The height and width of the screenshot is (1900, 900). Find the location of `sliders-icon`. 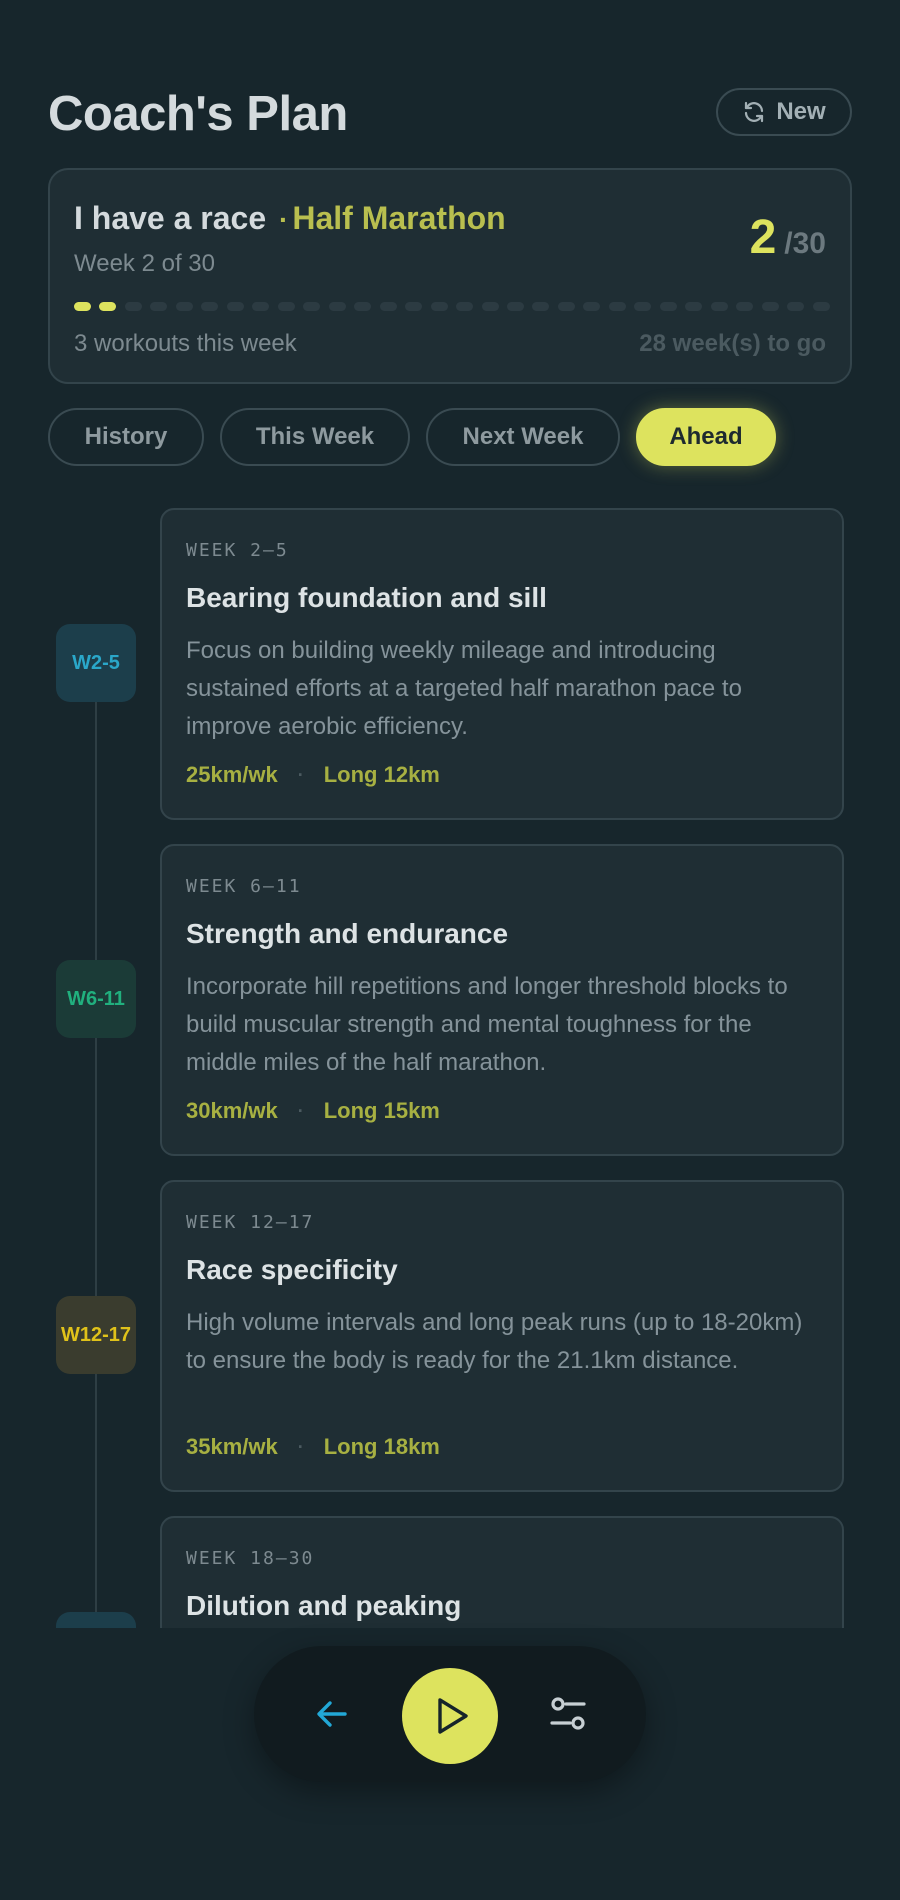

sliders-icon is located at coordinates (568, 1714).